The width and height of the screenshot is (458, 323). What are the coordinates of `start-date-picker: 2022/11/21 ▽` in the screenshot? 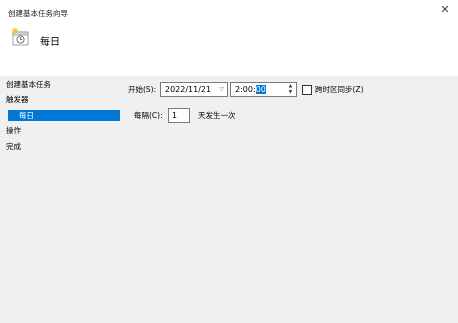 It's located at (194, 89).